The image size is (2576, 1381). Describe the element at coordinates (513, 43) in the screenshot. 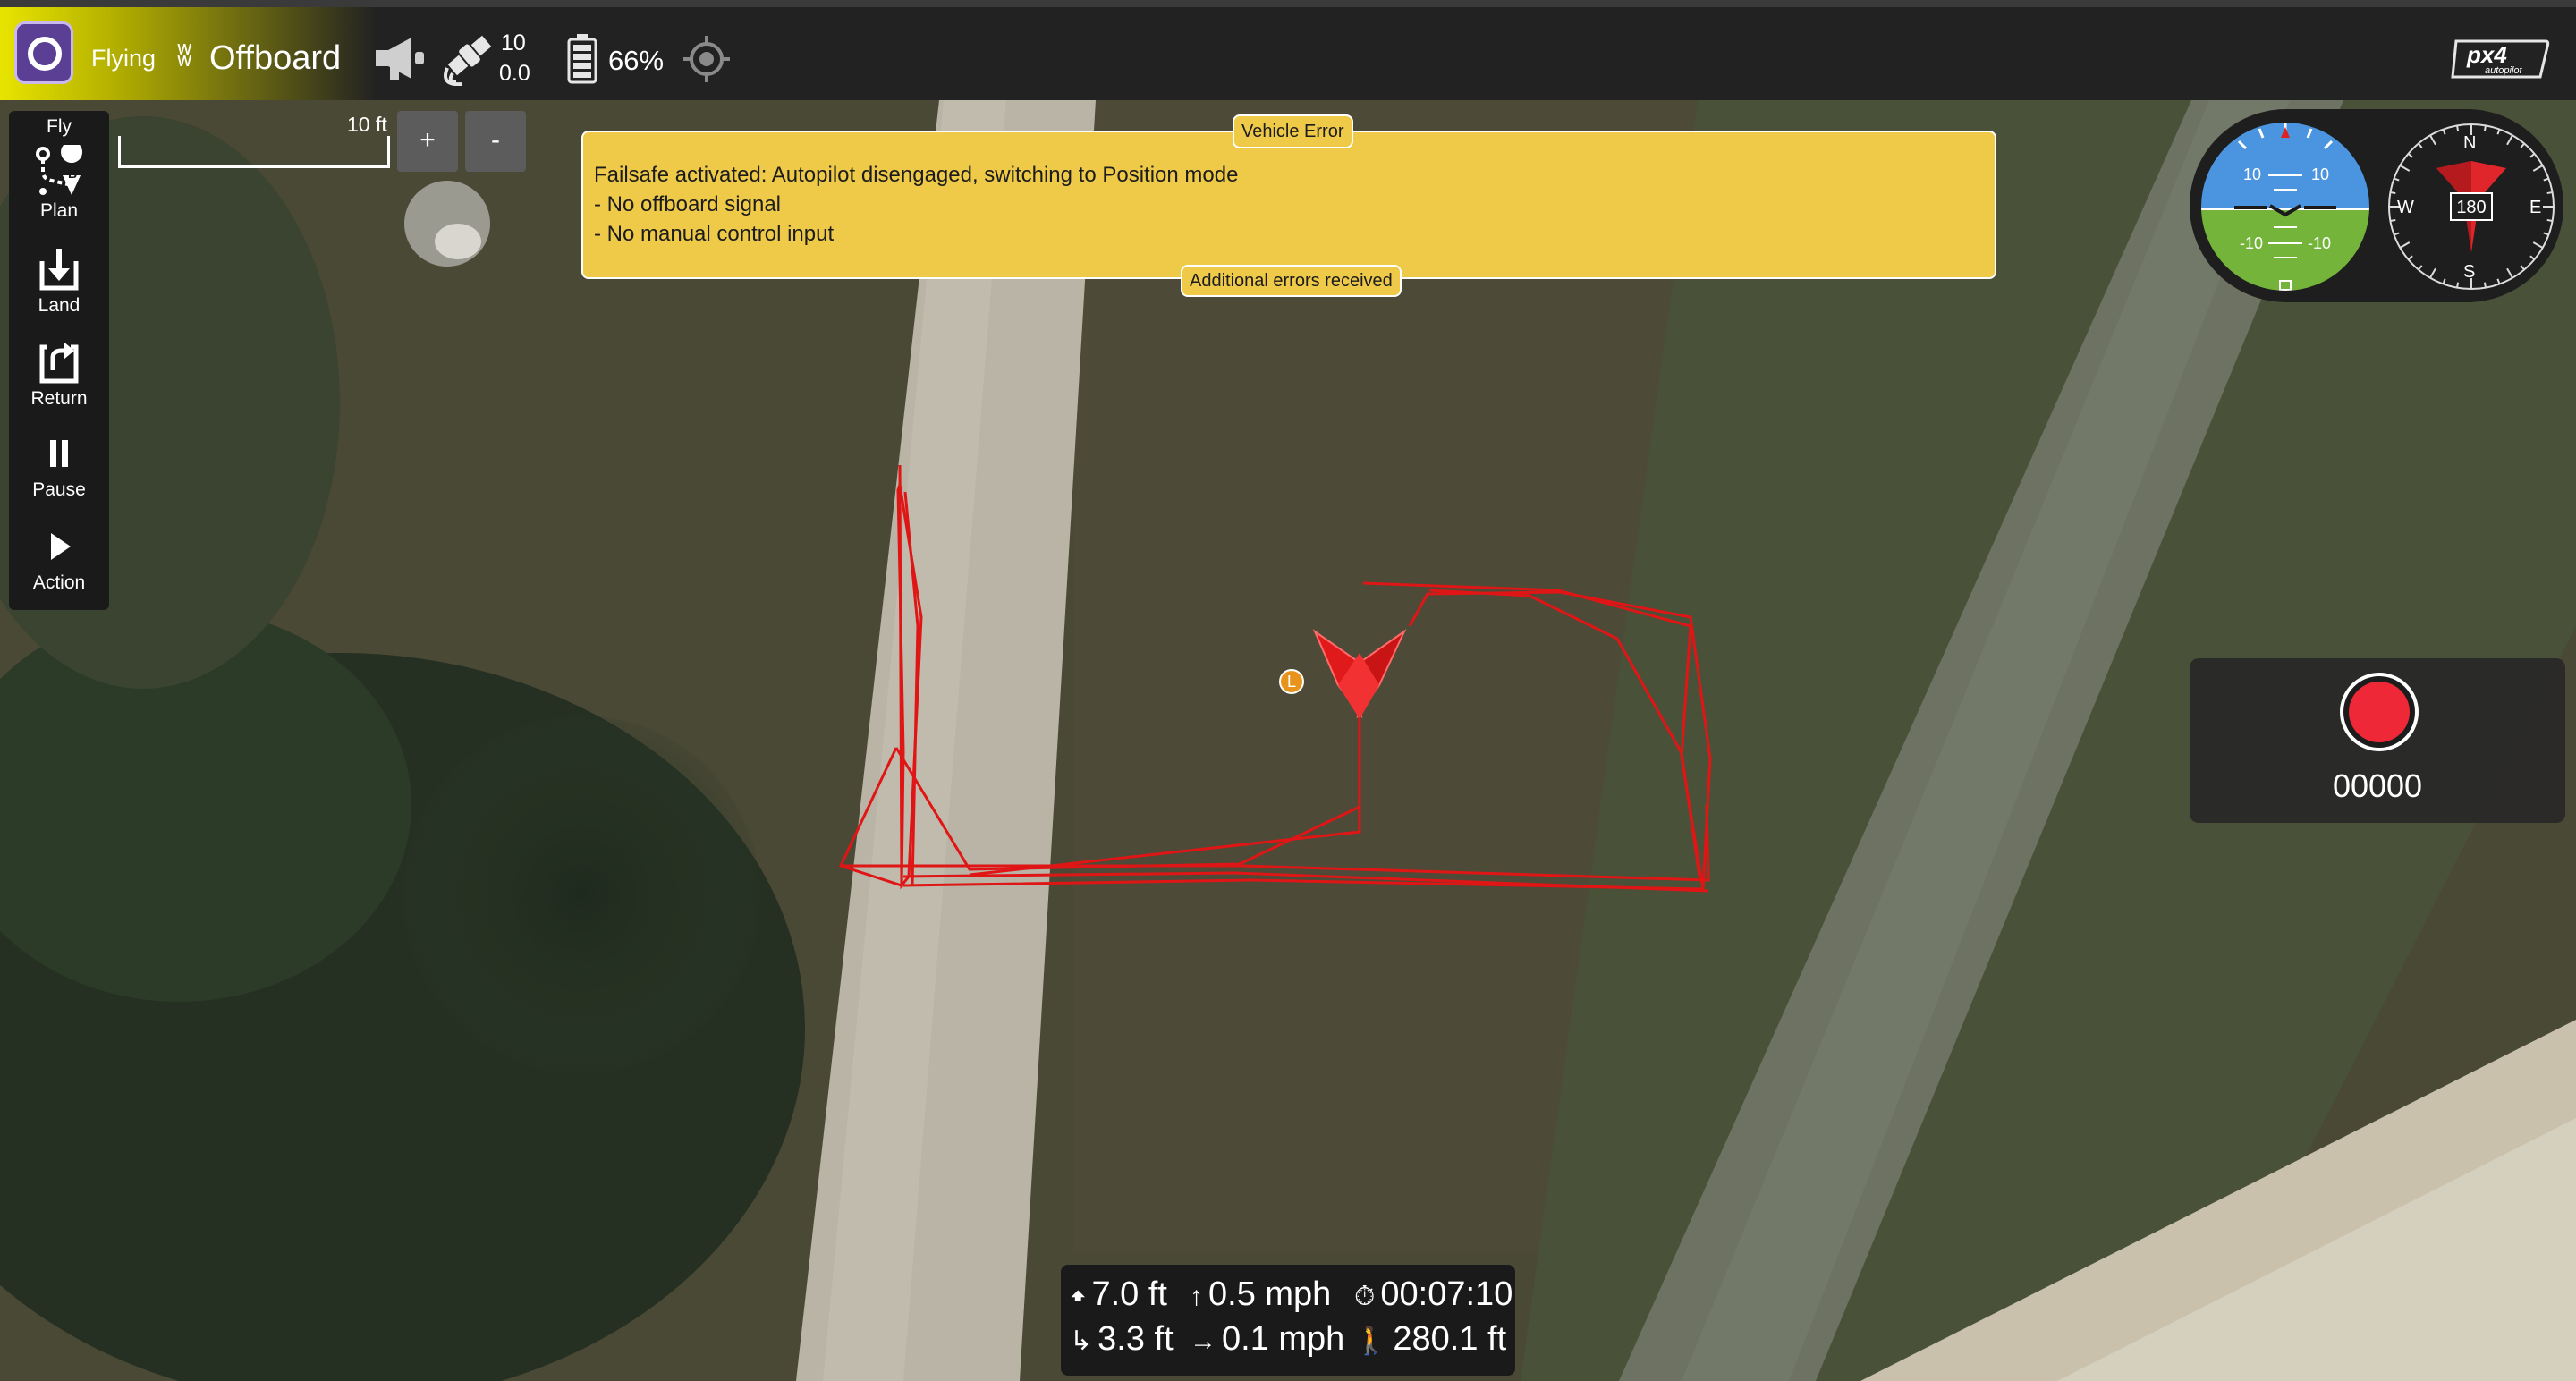

I see `satellite-count: 10` at that location.